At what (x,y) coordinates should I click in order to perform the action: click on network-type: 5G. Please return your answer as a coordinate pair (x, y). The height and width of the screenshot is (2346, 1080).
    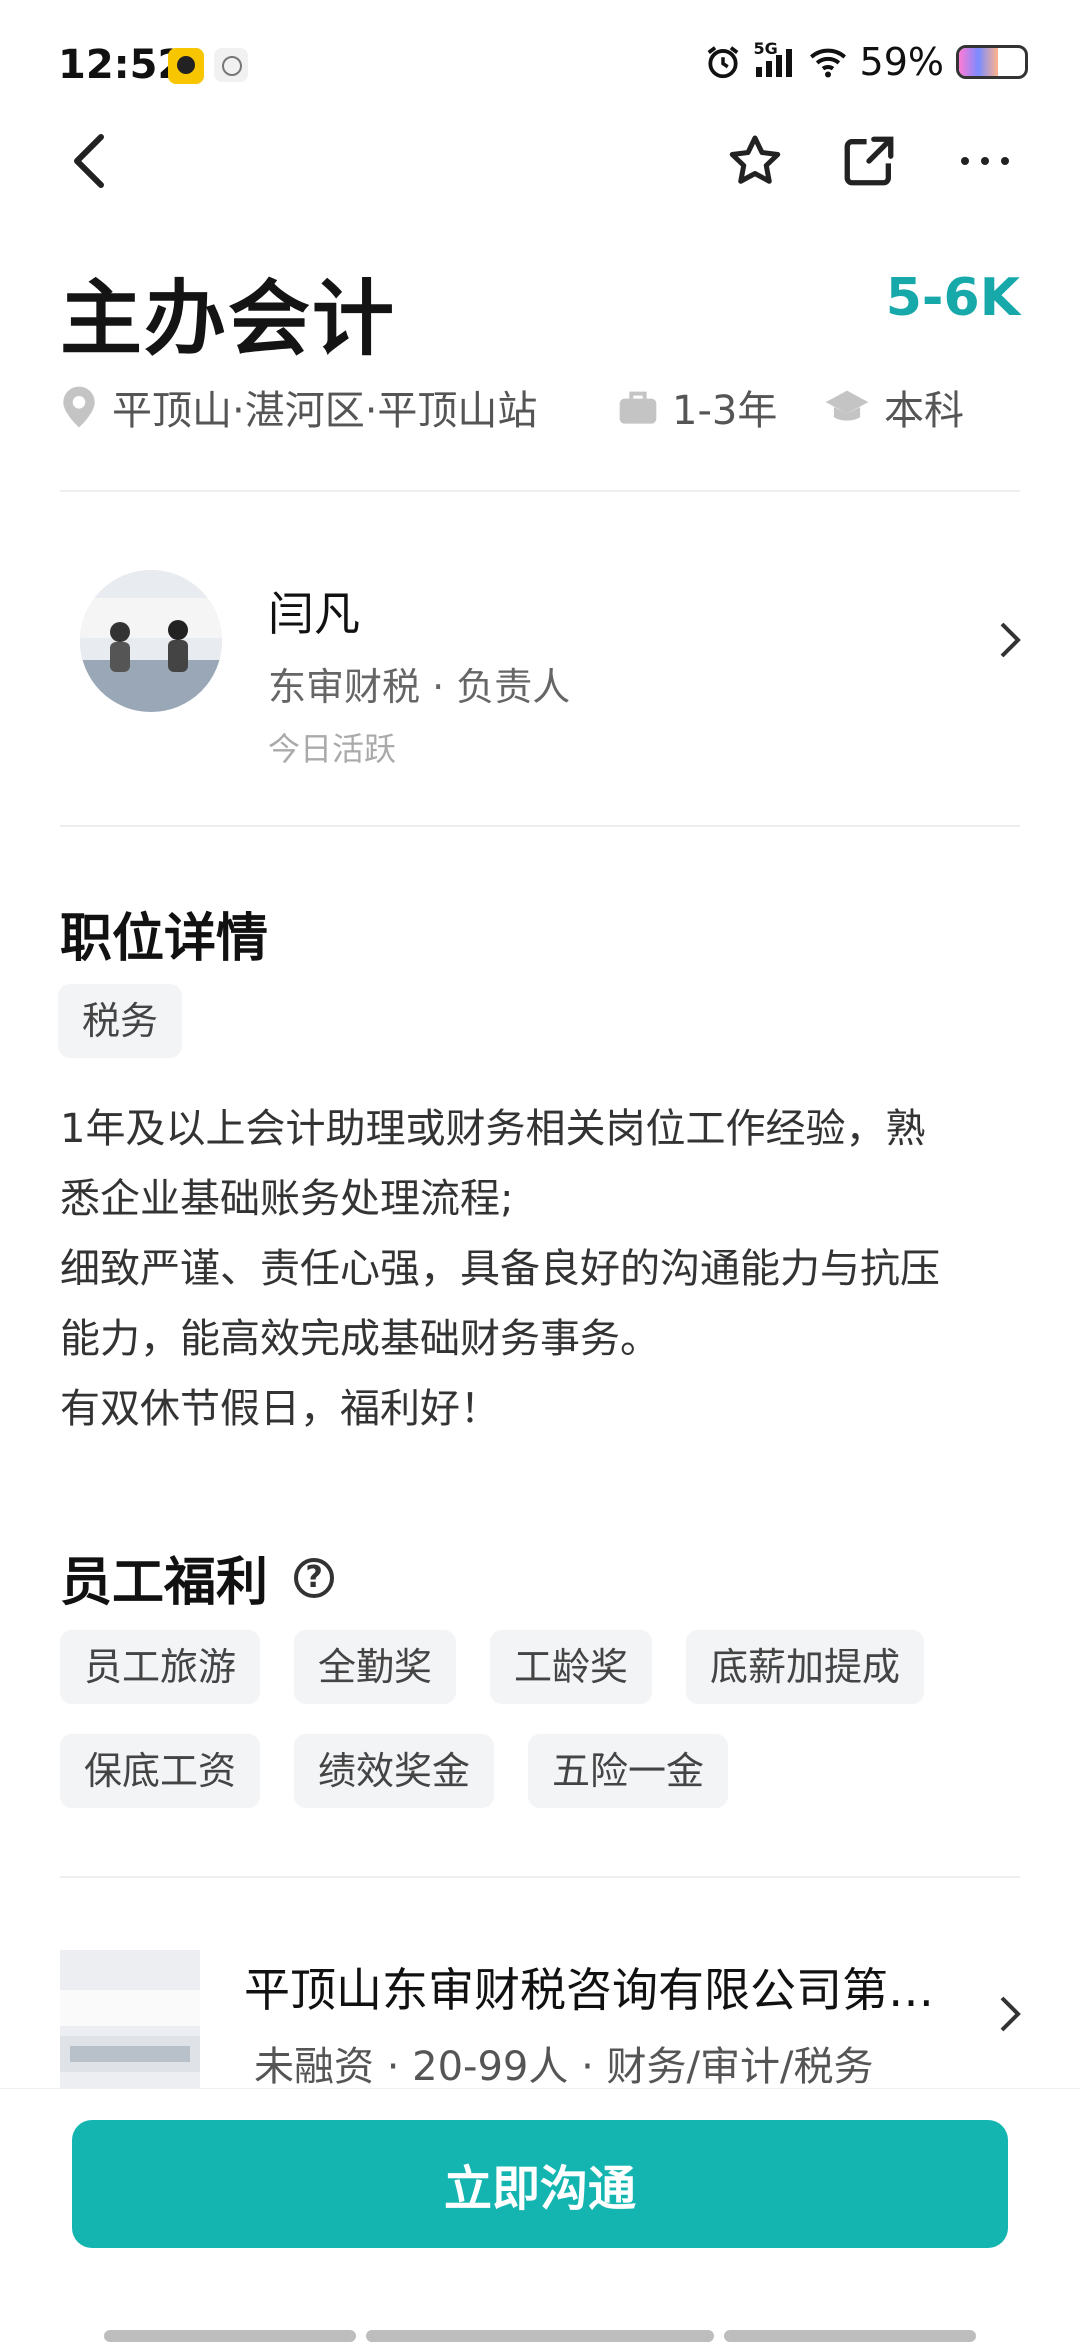
    Looking at the image, I should click on (765, 48).